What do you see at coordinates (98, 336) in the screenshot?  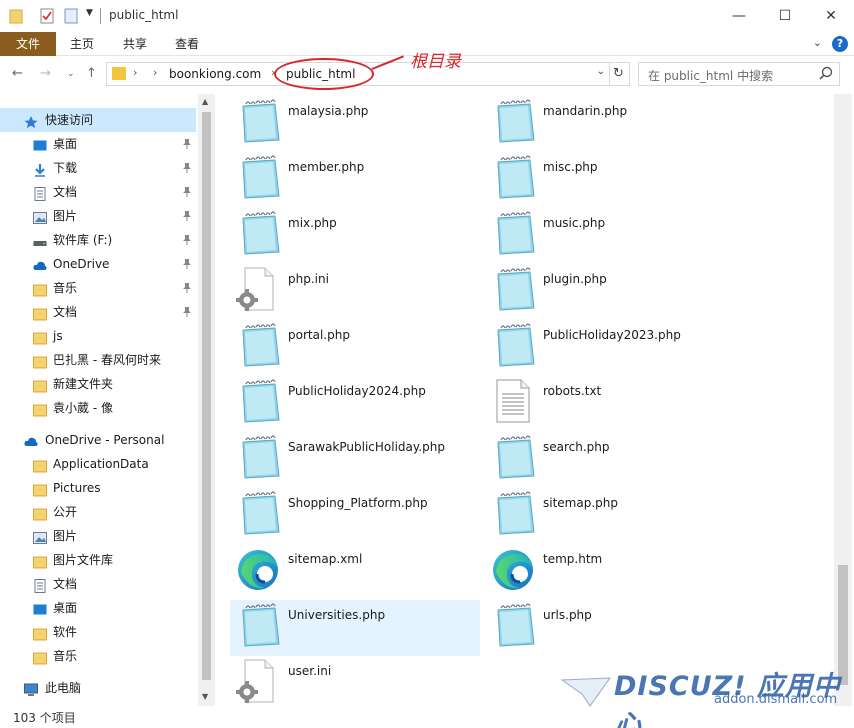 I see `sidebar-item: js` at bounding box center [98, 336].